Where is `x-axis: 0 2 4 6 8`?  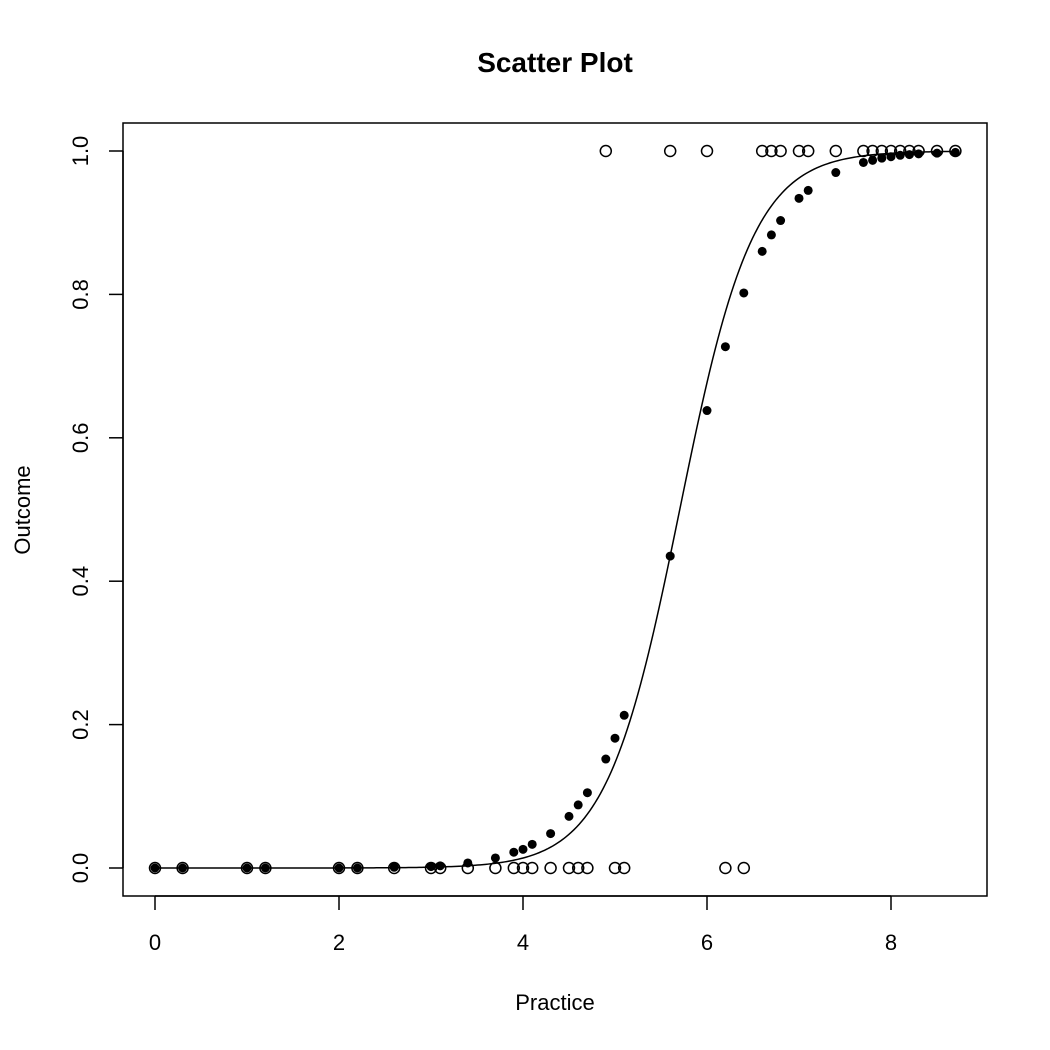 x-axis: 0 2 4 6 8 is located at coordinates (523, 925).